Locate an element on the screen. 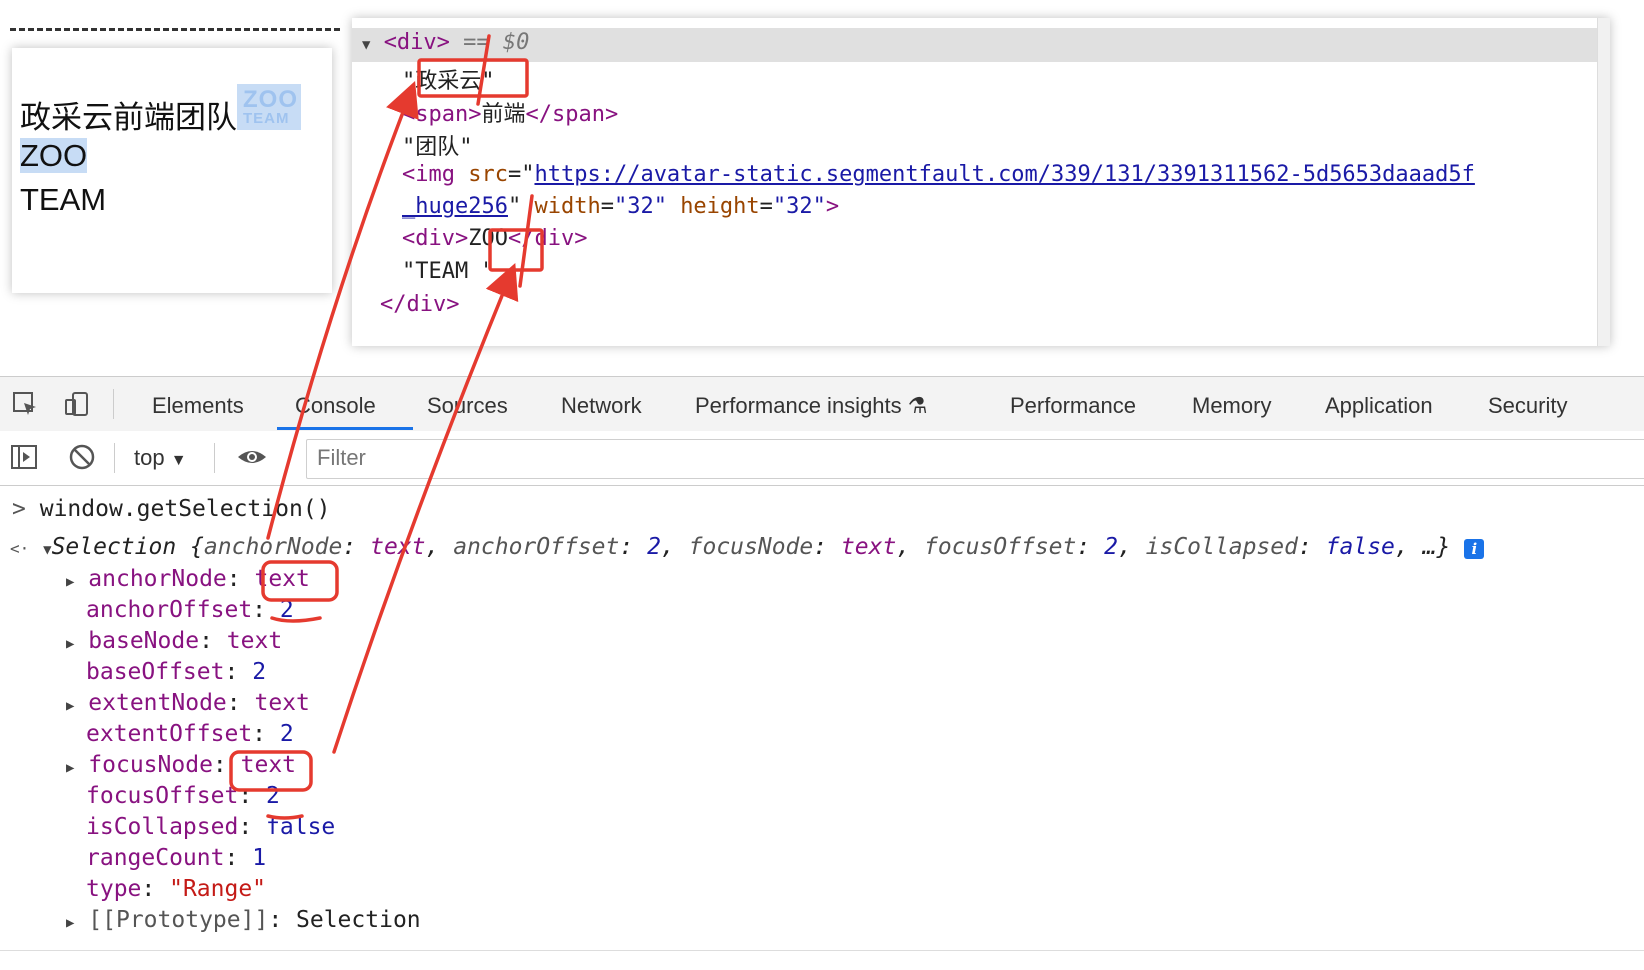 The image size is (1644, 970). prop-anchorOffset: anchorOffset: 2 is located at coordinates (190, 610).